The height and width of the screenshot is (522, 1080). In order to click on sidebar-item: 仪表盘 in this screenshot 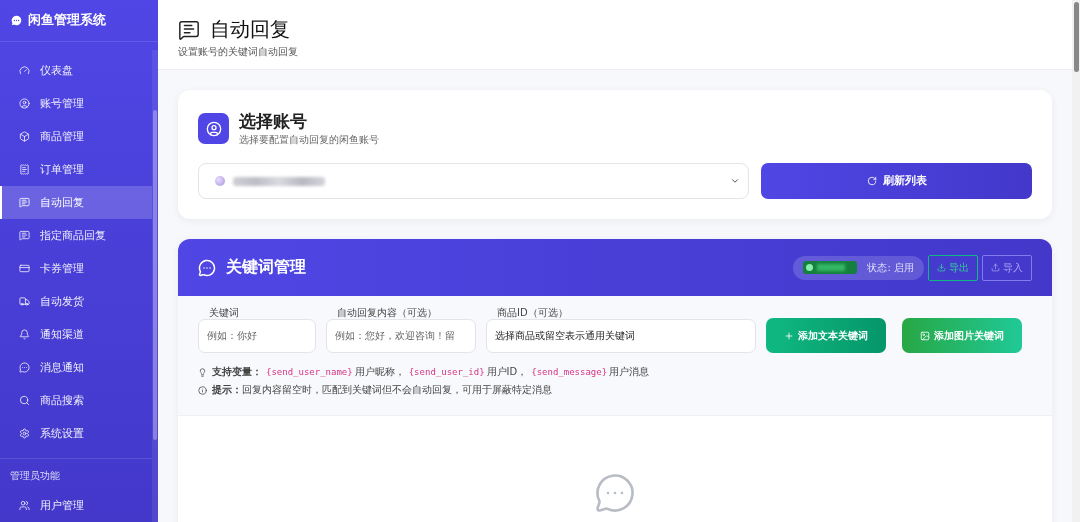, I will do `click(76, 70)`.